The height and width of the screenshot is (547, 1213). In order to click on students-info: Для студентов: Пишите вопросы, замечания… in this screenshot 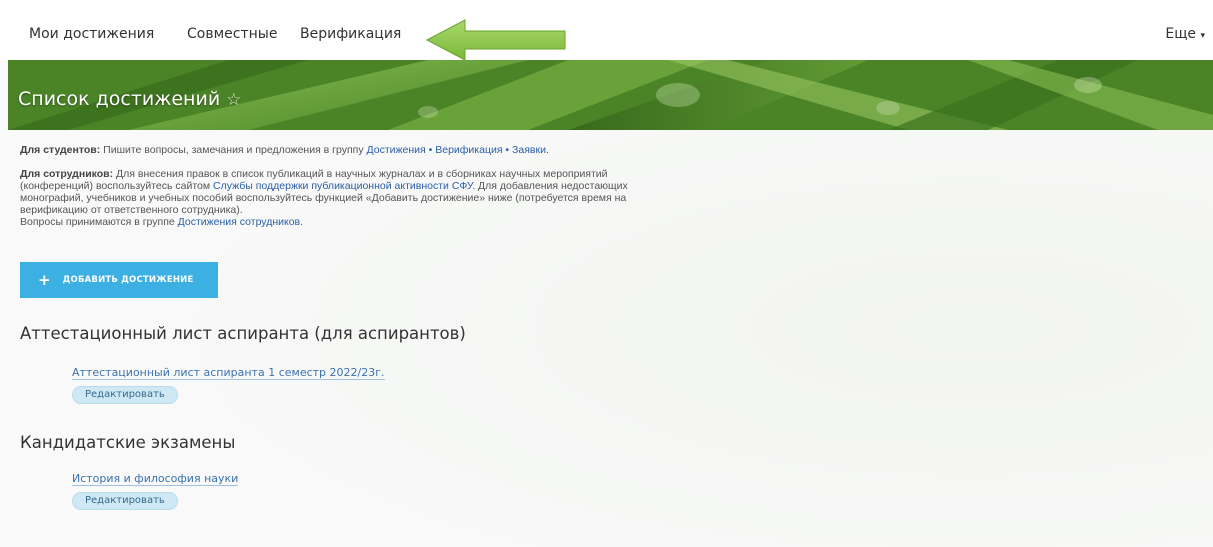, I will do `click(350, 150)`.